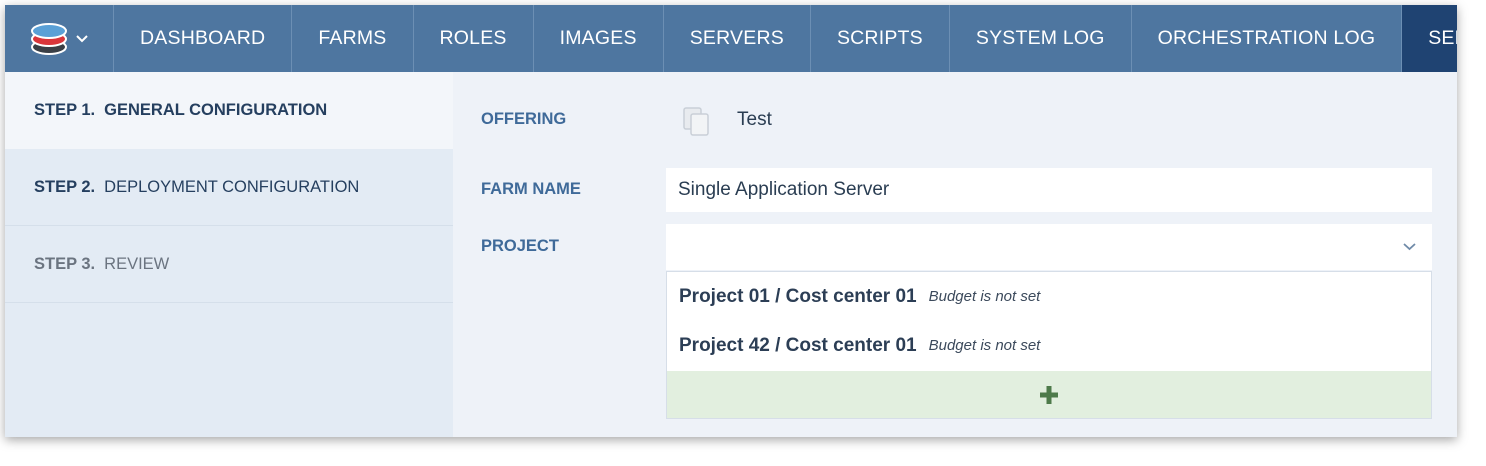  I want to click on step-label: REVIEW, so click(137, 263).